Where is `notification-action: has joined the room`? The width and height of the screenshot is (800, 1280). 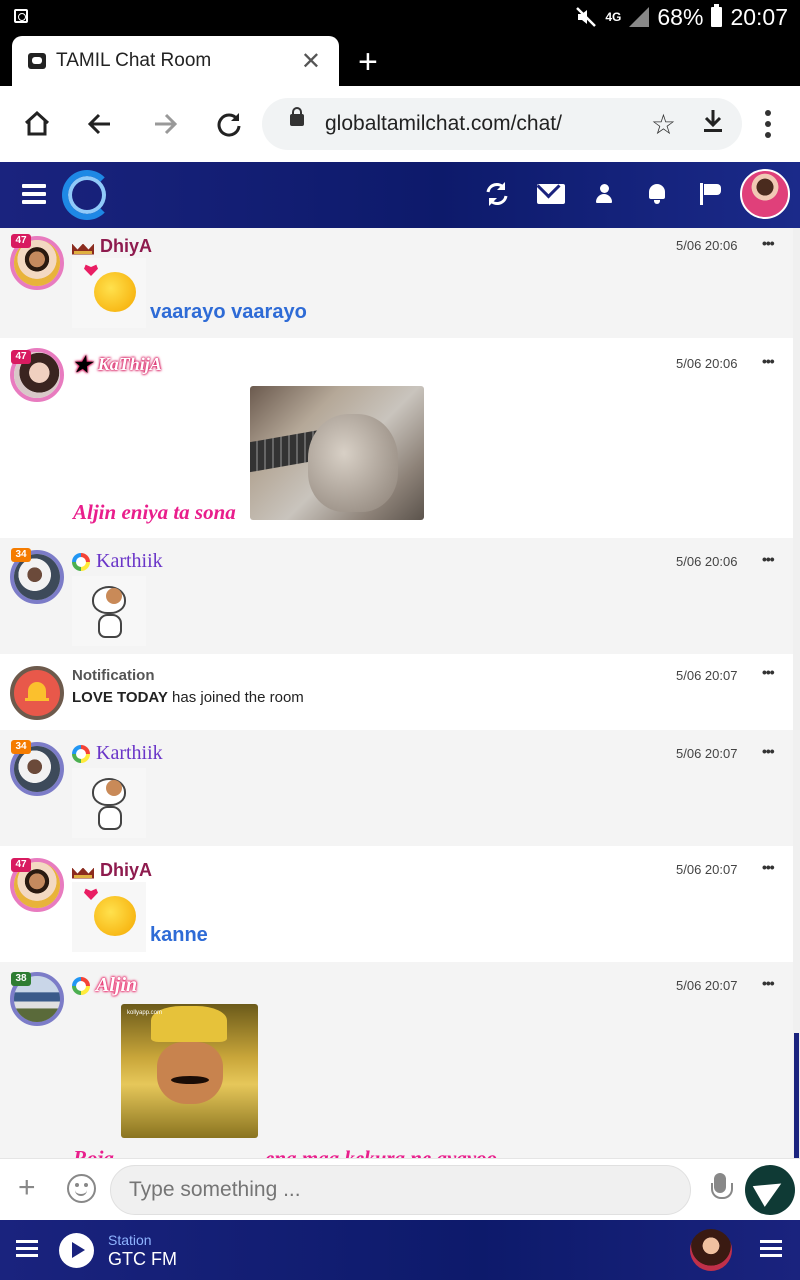 notification-action: has joined the room is located at coordinates (238, 697).